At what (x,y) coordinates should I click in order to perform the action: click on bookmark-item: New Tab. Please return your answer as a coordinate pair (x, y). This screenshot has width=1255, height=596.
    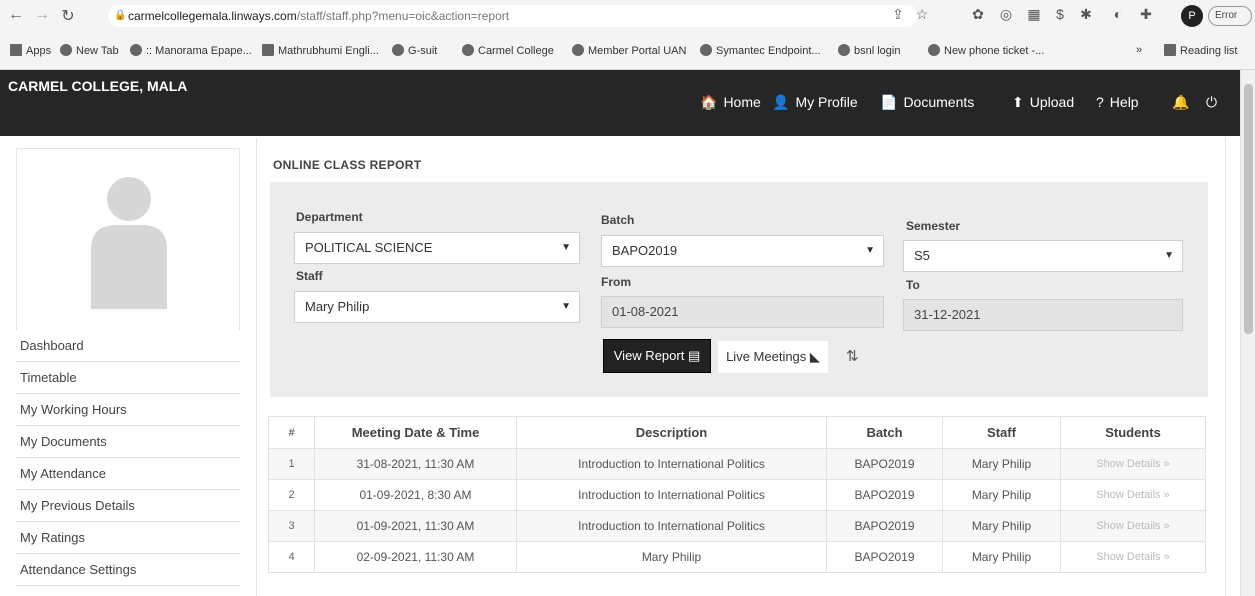
    Looking at the image, I should click on (89, 50).